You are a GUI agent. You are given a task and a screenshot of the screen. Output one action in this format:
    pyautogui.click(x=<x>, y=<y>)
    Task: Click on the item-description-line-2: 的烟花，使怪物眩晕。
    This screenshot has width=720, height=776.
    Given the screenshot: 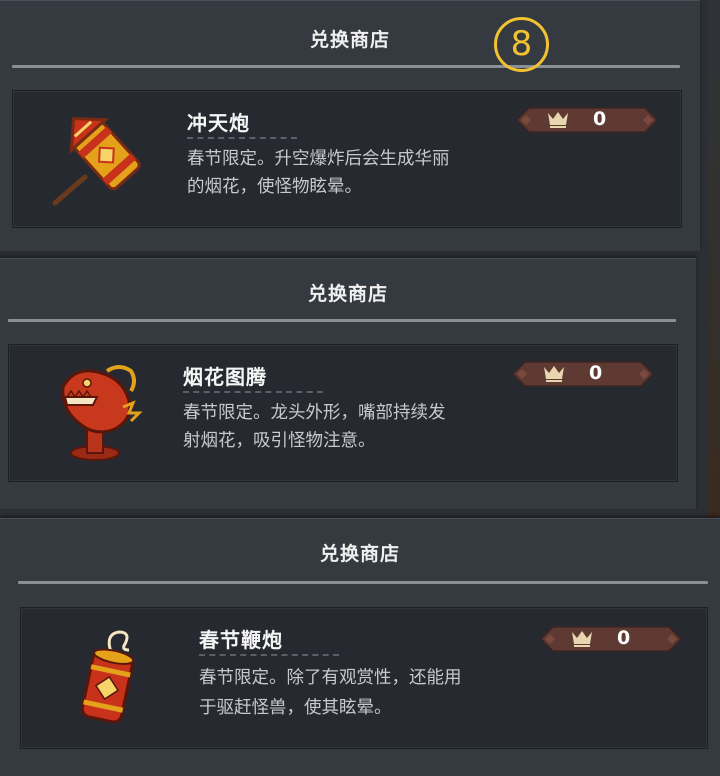 What is the action you would take?
    pyautogui.click(x=274, y=187)
    